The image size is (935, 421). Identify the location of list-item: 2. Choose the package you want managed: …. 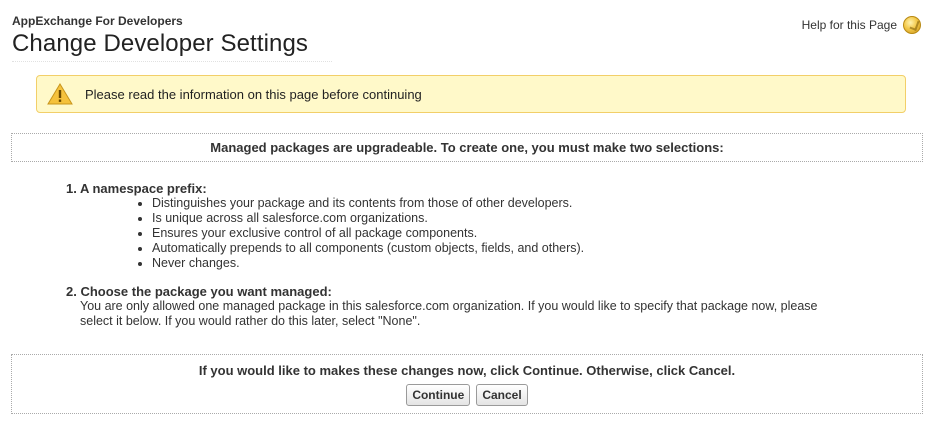
(488, 306).